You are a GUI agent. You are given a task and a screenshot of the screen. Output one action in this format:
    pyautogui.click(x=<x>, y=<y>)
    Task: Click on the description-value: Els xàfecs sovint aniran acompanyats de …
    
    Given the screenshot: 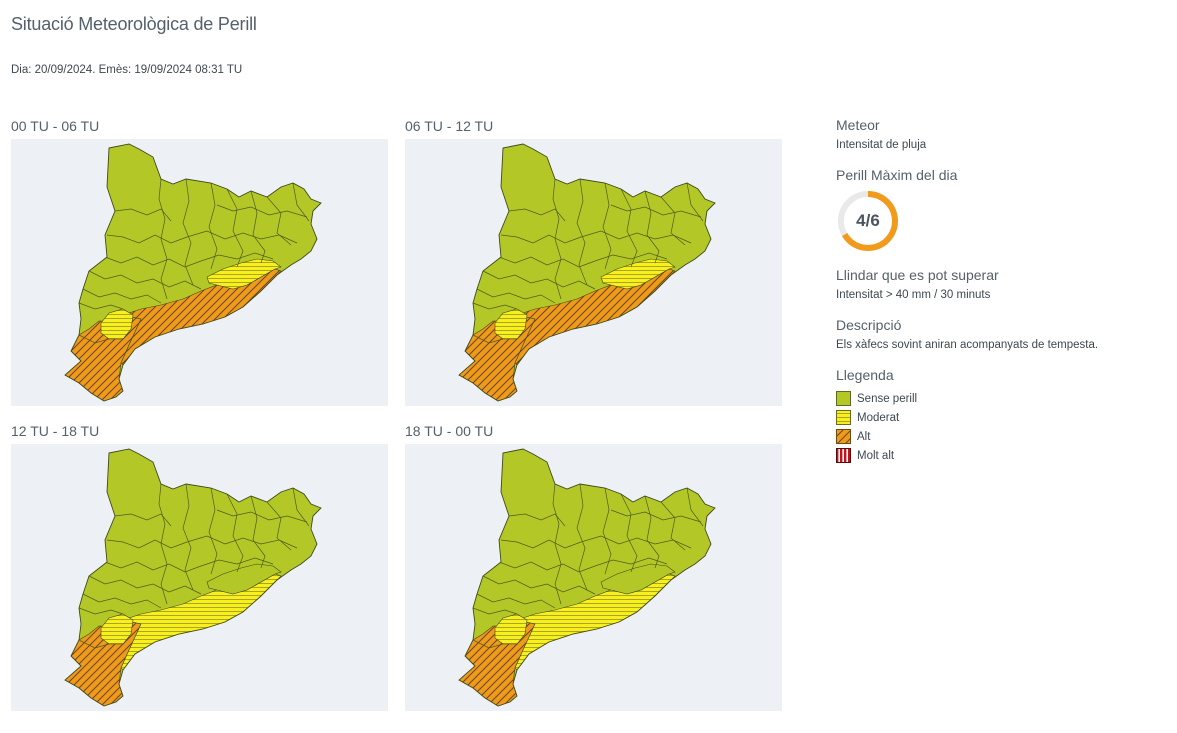 What is the action you would take?
    pyautogui.click(x=967, y=345)
    